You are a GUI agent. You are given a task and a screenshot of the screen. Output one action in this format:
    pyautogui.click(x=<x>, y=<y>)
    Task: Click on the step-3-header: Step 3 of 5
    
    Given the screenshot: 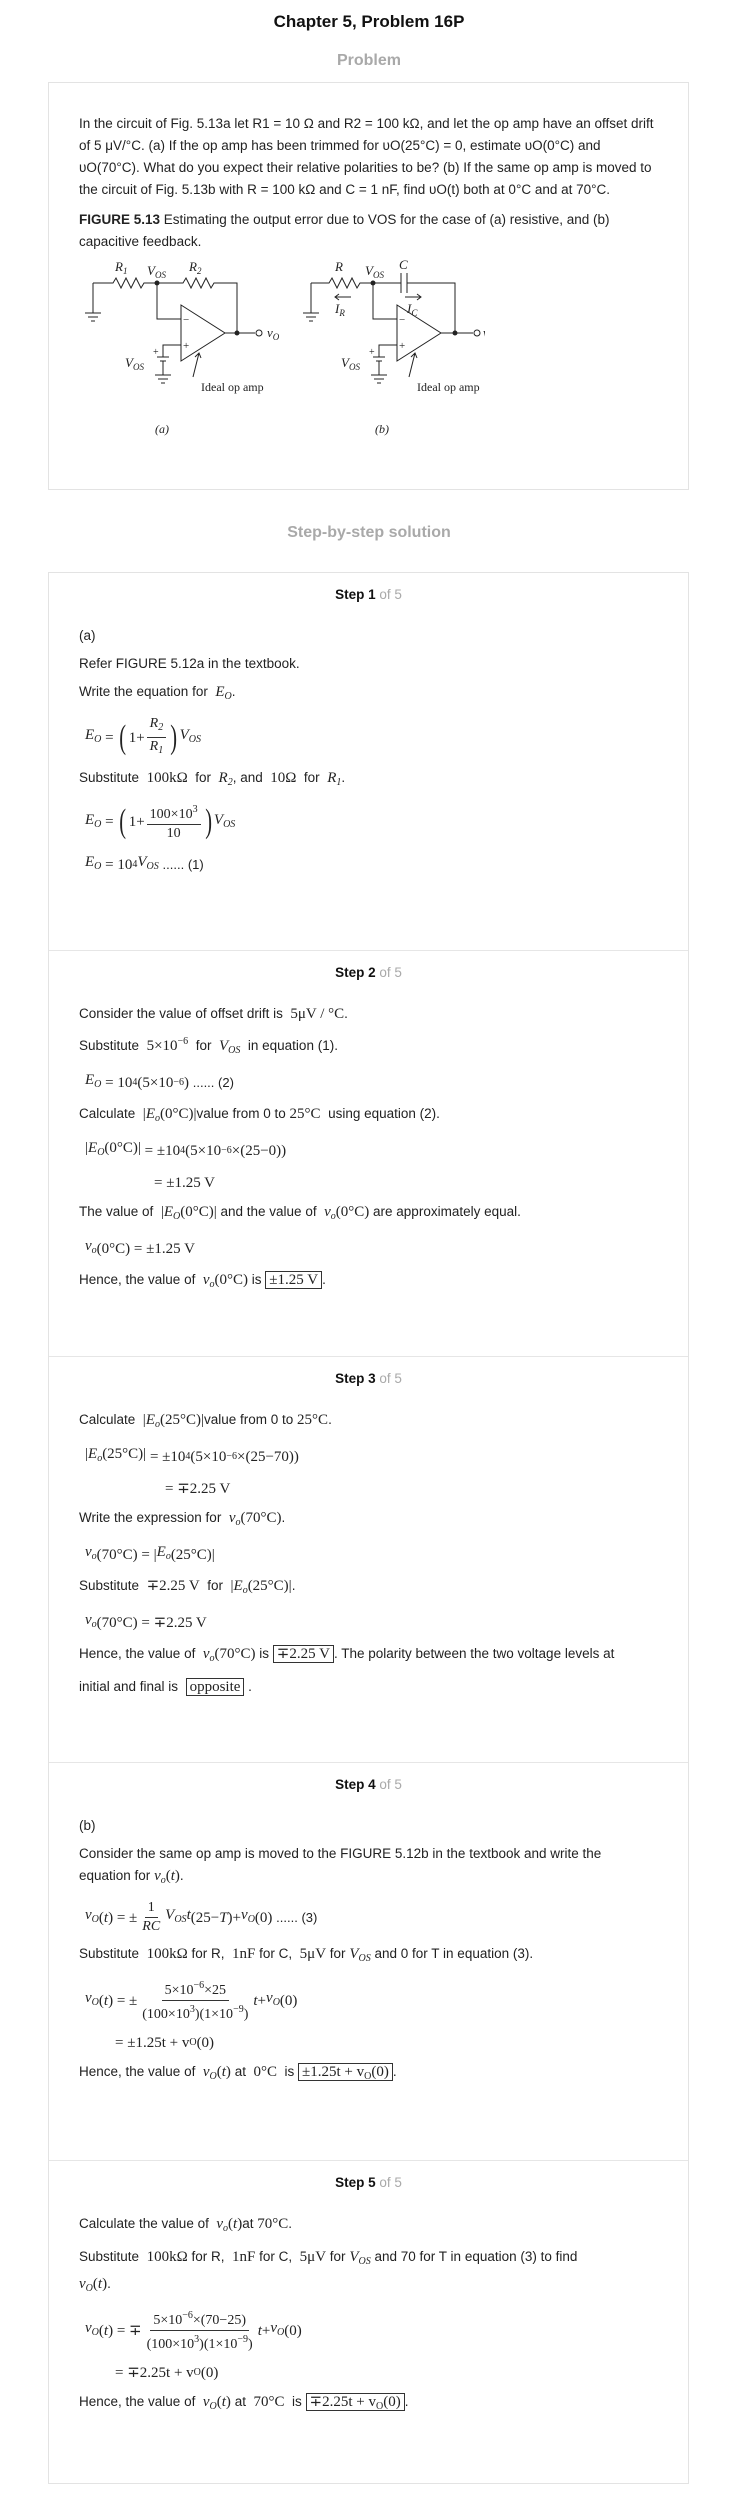 What is the action you would take?
    pyautogui.click(x=368, y=1378)
    